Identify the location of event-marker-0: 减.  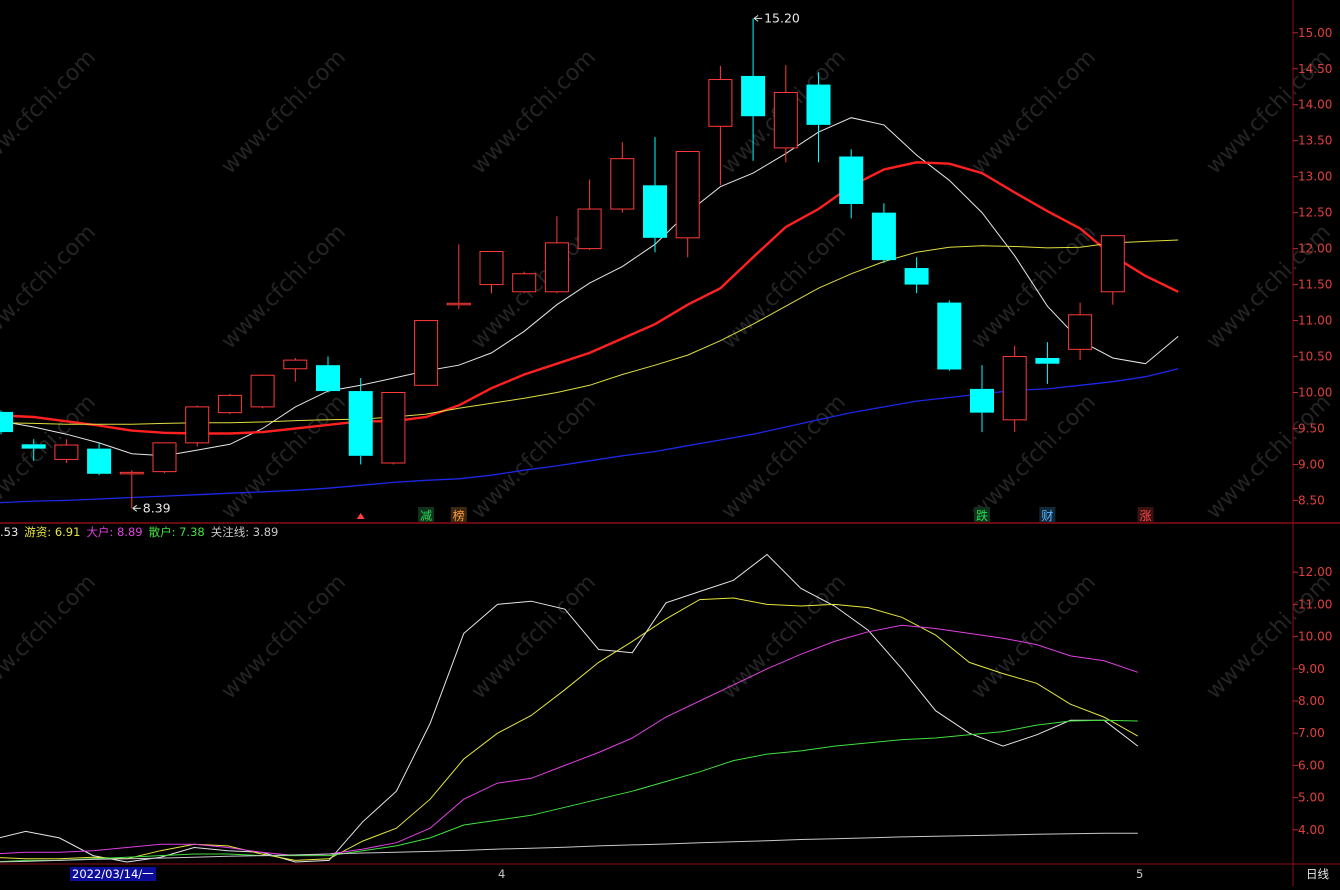
(426, 516).